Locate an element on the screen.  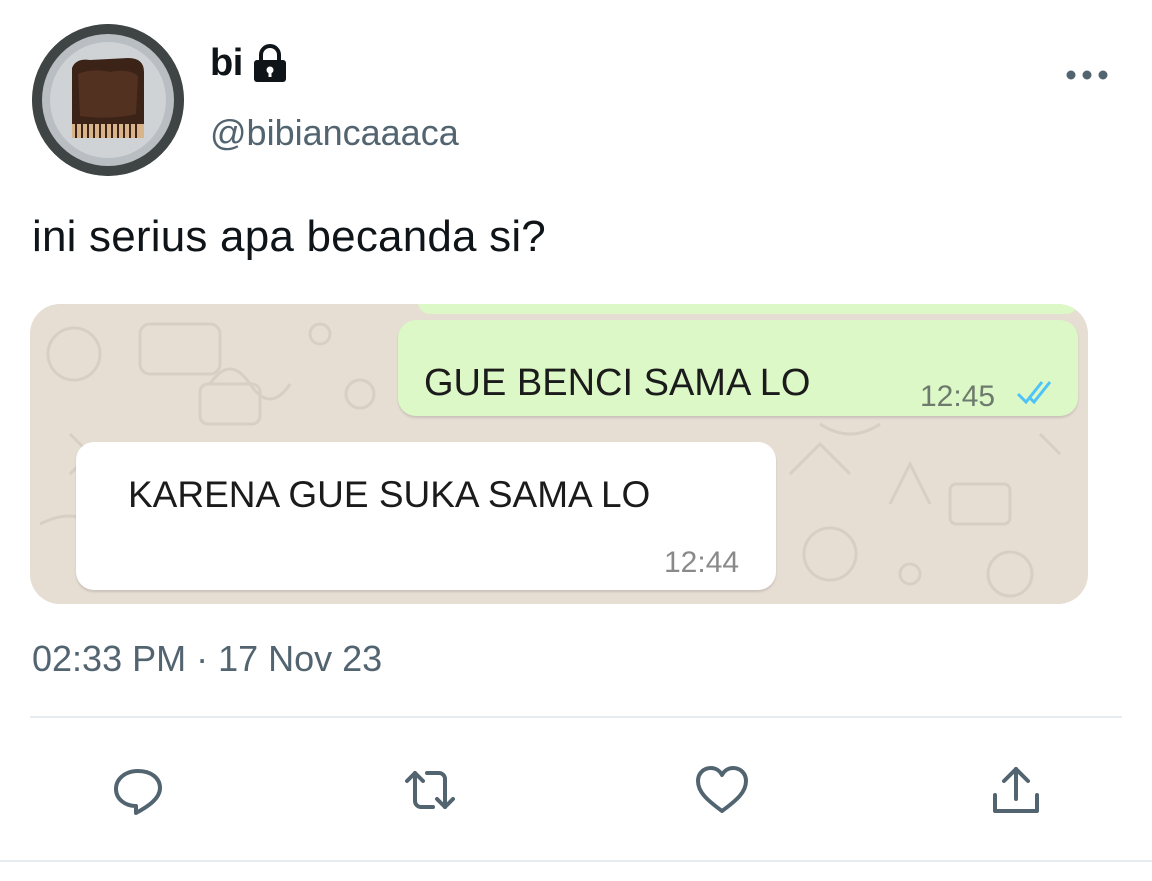
tweet-text: ini serius apa becanda si? is located at coordinates (289, 236).